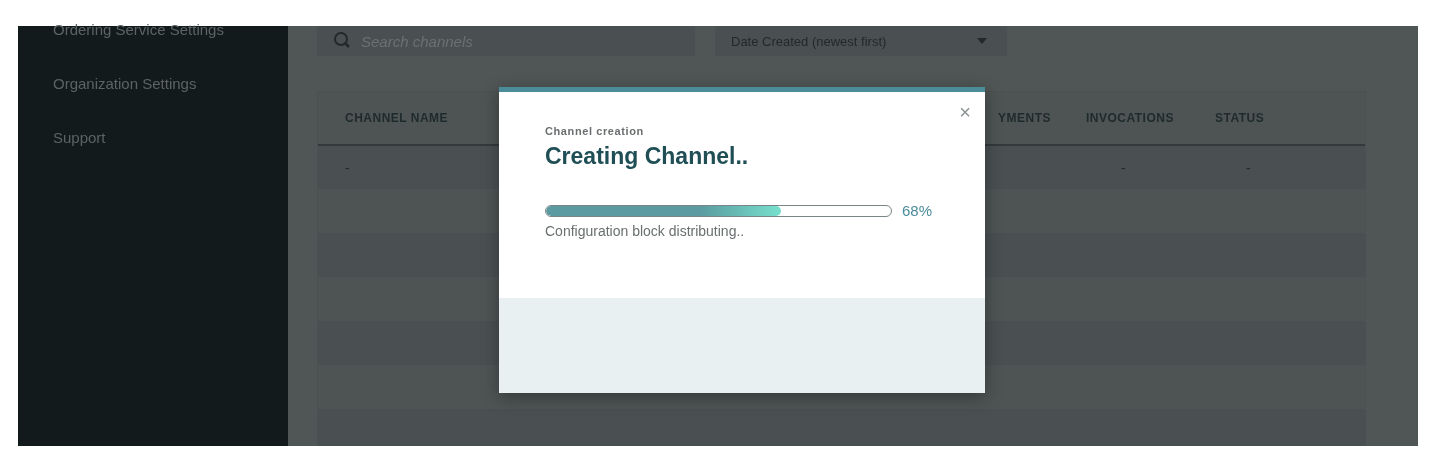 This screenshot has width=1452, height=474. I want to click on progress-percentage: 68%, so click(917, 210).